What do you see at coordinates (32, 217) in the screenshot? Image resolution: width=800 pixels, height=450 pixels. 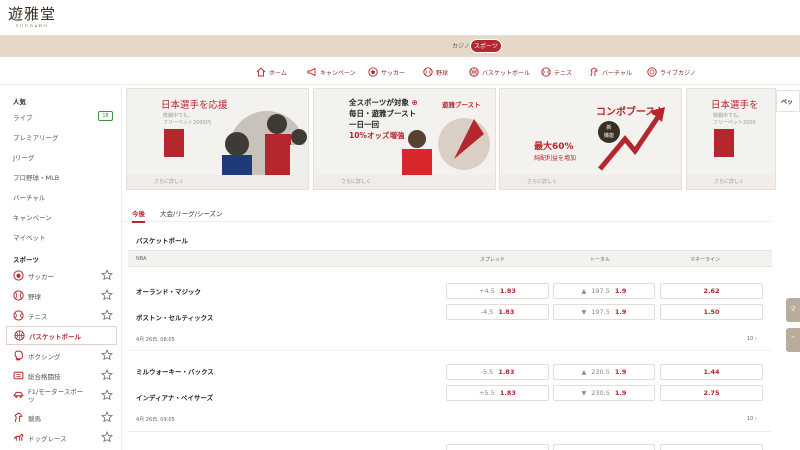 I see `sidebar-item-label: キャンペーン` at bounding box center [32, 217].